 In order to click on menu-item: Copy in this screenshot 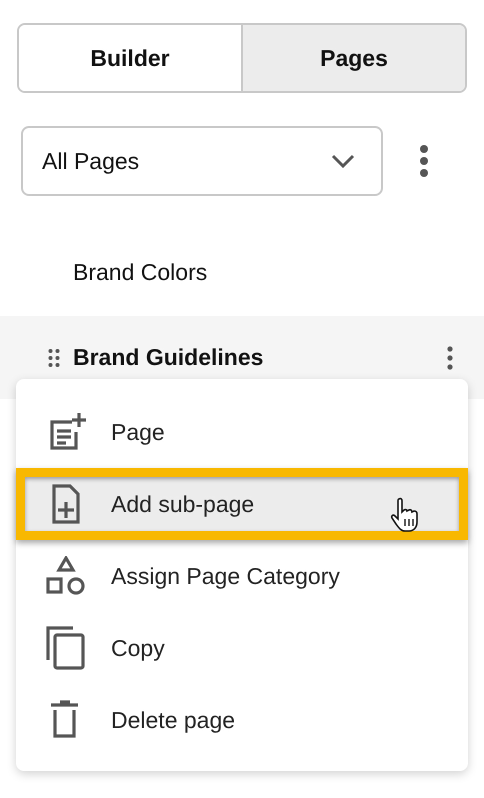, I will do `click(242, 648)`.